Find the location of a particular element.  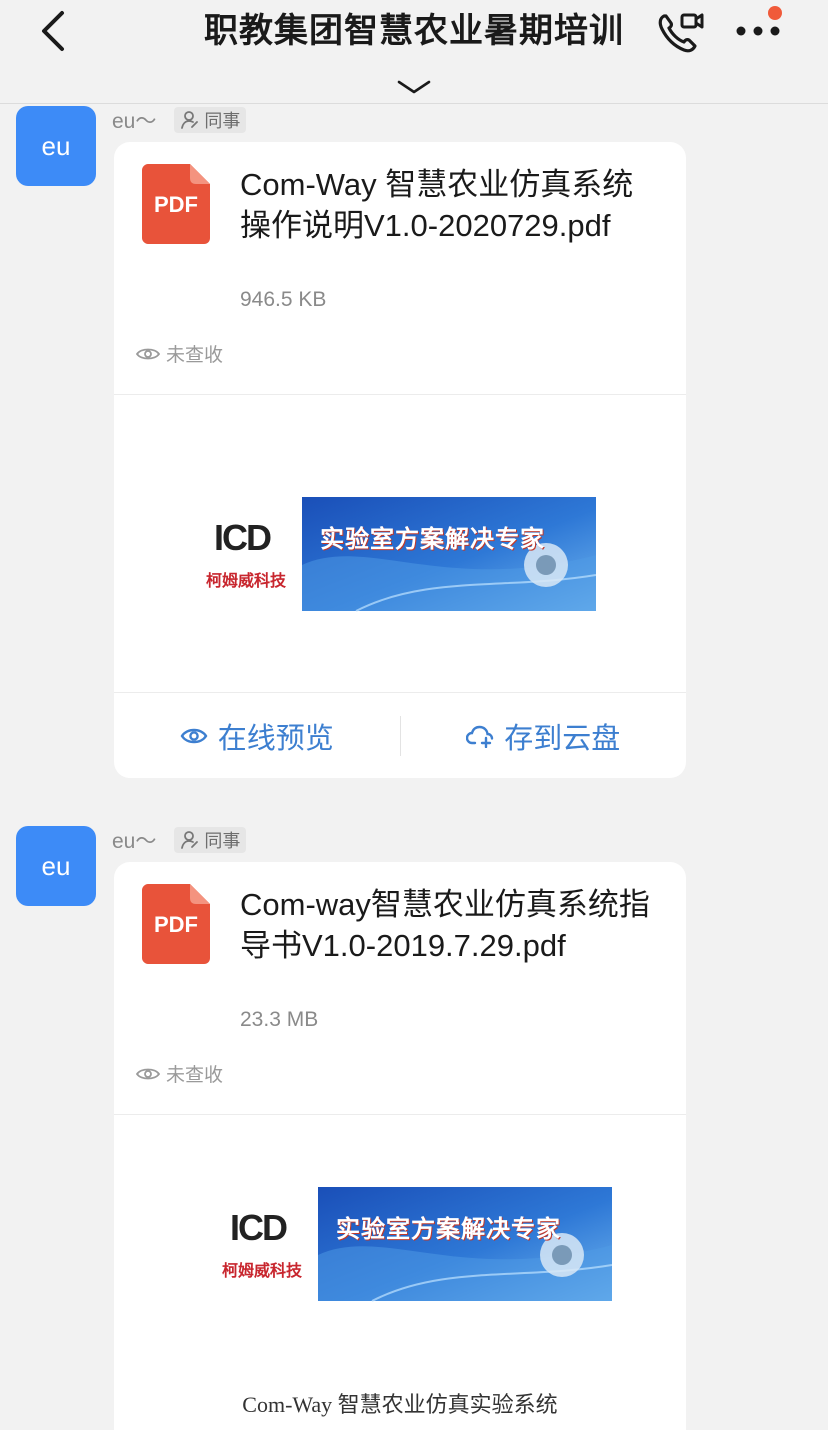

online-preview-label: 在线预览 is located at coordinates (275, 738).